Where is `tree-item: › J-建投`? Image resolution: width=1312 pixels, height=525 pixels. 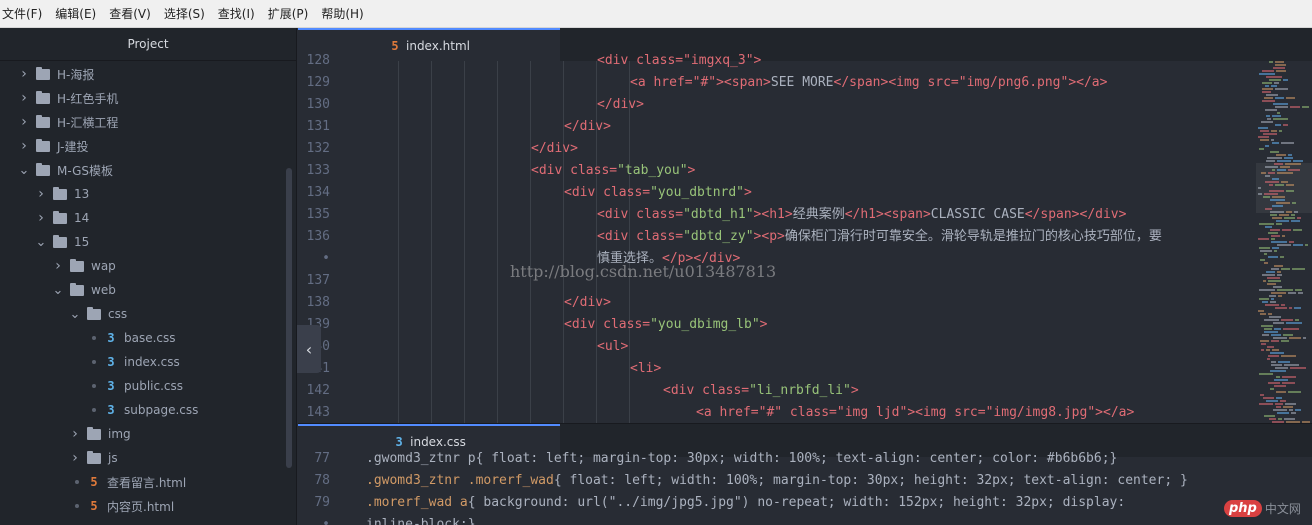 tree-item: › J-建投 is located at coordinates (53, 146).